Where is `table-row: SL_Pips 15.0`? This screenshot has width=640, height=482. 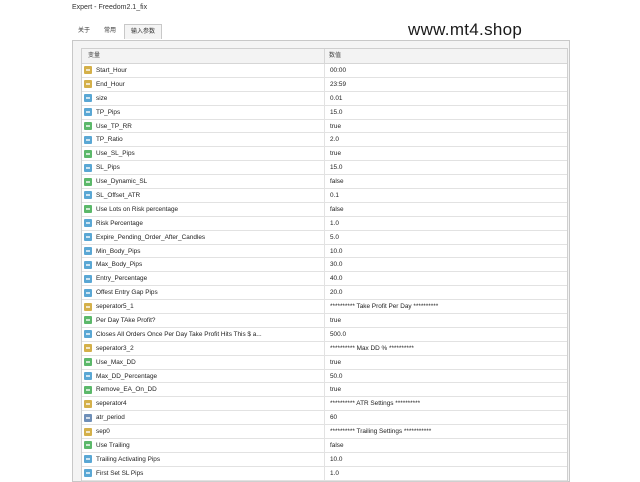 table-row: SL_Pips 15.0 is located at coordinates (324, 168).